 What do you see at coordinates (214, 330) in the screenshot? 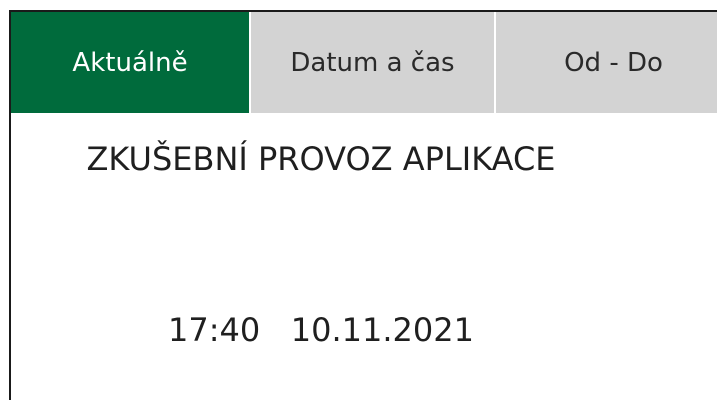
I see `current-time: 17:40` at bounding box center [214, 330].